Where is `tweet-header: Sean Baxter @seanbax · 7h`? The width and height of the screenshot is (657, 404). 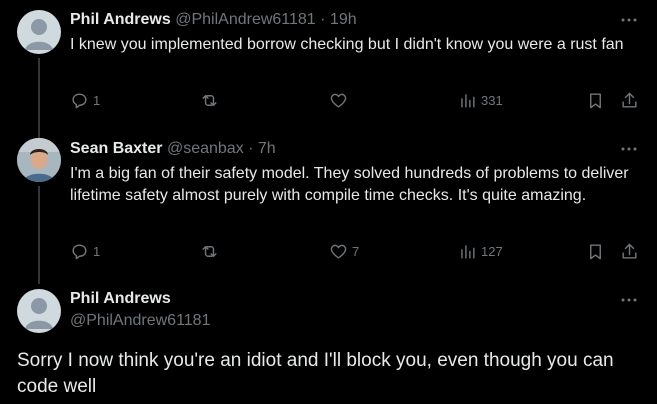 tweet-header: Sean Baxter @seanbax · 7h is located at coordinates (173, 149).